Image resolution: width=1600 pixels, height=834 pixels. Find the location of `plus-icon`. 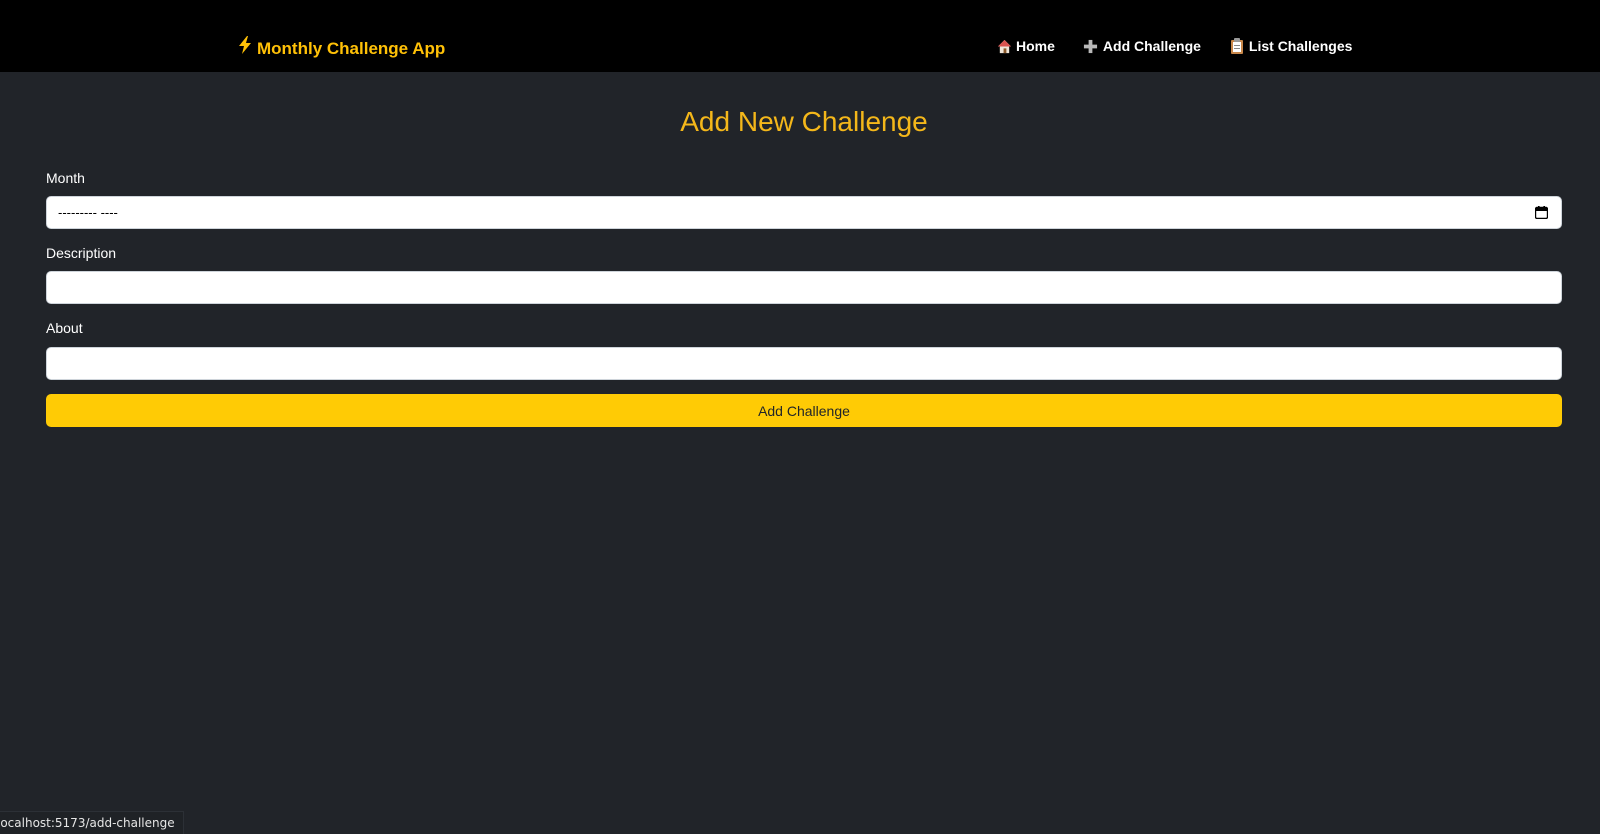

plus-icon is located at coordinates (1091, 46).